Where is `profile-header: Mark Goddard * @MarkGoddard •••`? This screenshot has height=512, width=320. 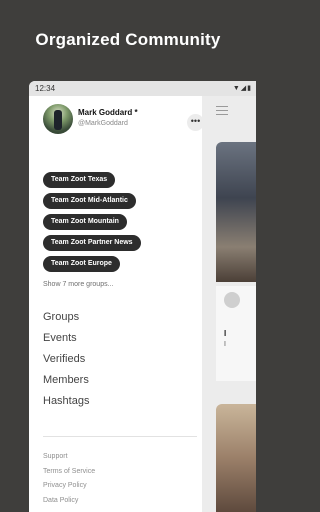 profile-header: Mark Goddard * @MarkGoddard ••• is located at coordinates (122, 121).